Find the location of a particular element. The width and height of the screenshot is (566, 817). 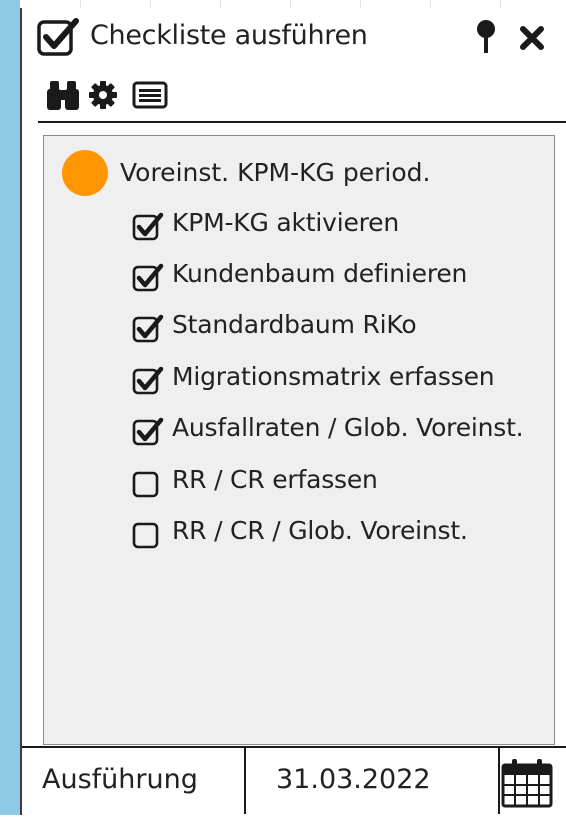

checklist-icon is located at coordinates (59, 39).